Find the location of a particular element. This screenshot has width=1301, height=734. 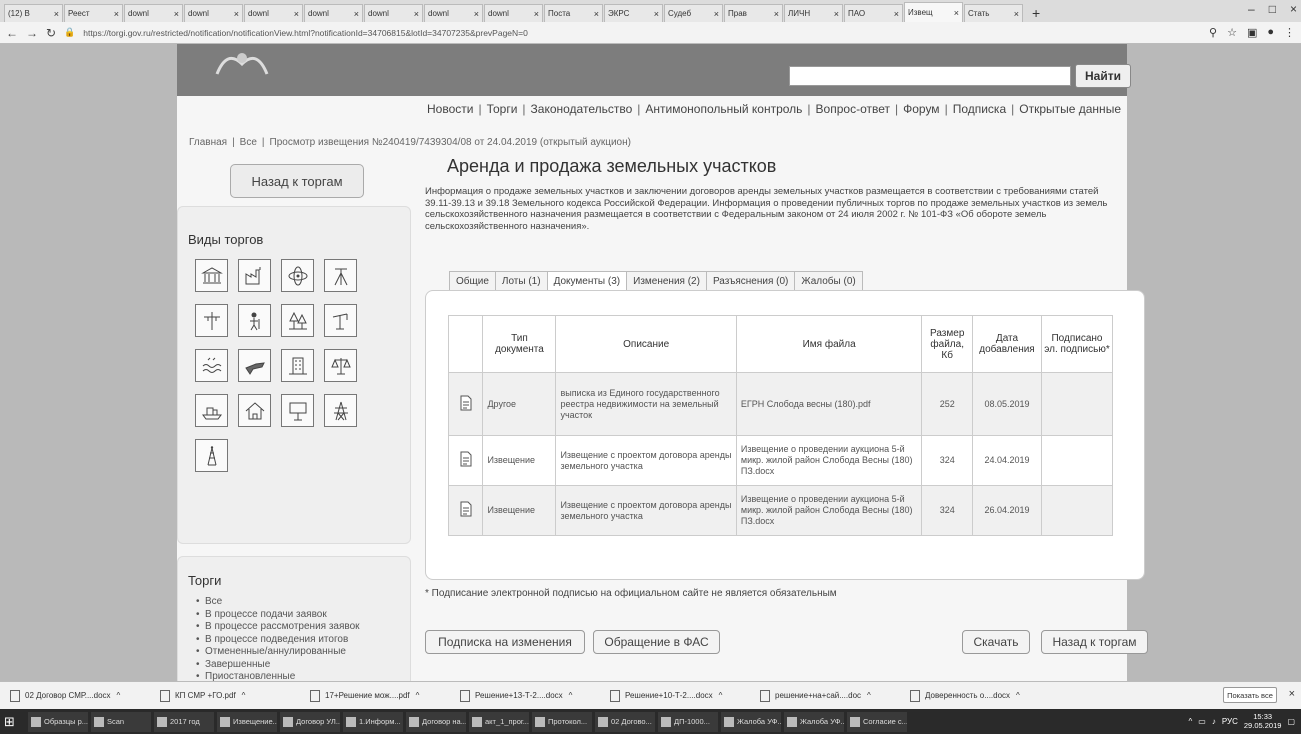

volume-icon: ♪ is located at coordinates (1214, 721).